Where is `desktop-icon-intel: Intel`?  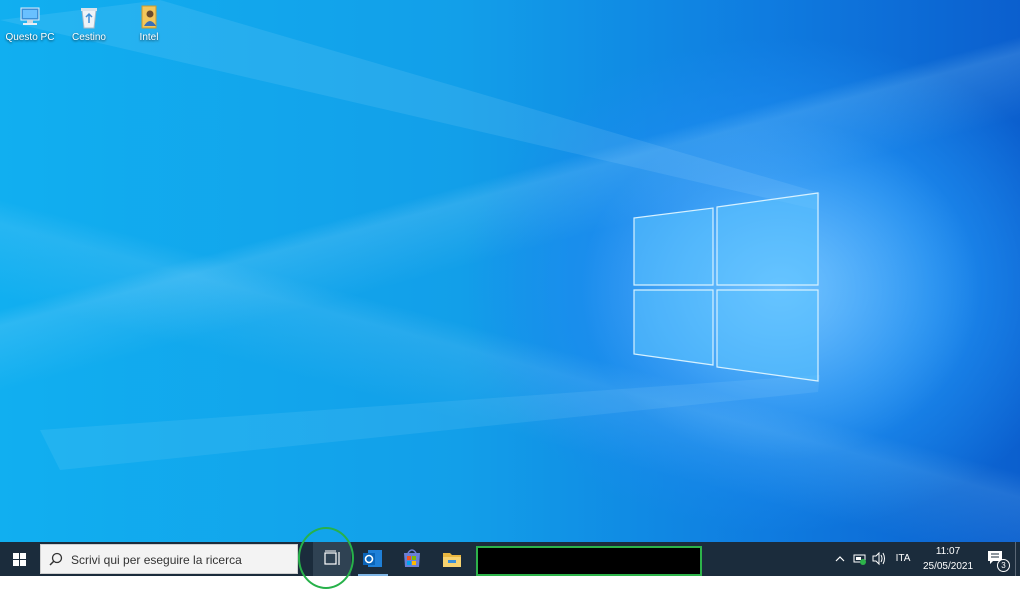
desktop-icon-intel: Intel is located at coordinates (149, 24).